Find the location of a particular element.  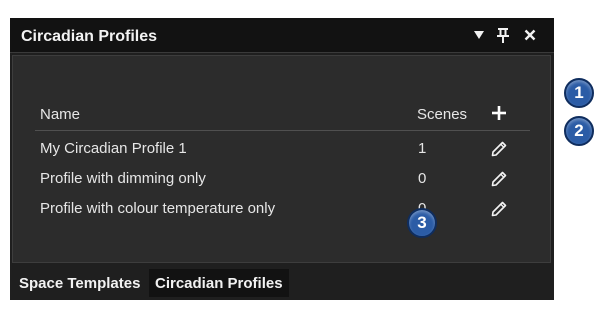

tab-space-templates: Space Templates is located at coordinates (79, 283).